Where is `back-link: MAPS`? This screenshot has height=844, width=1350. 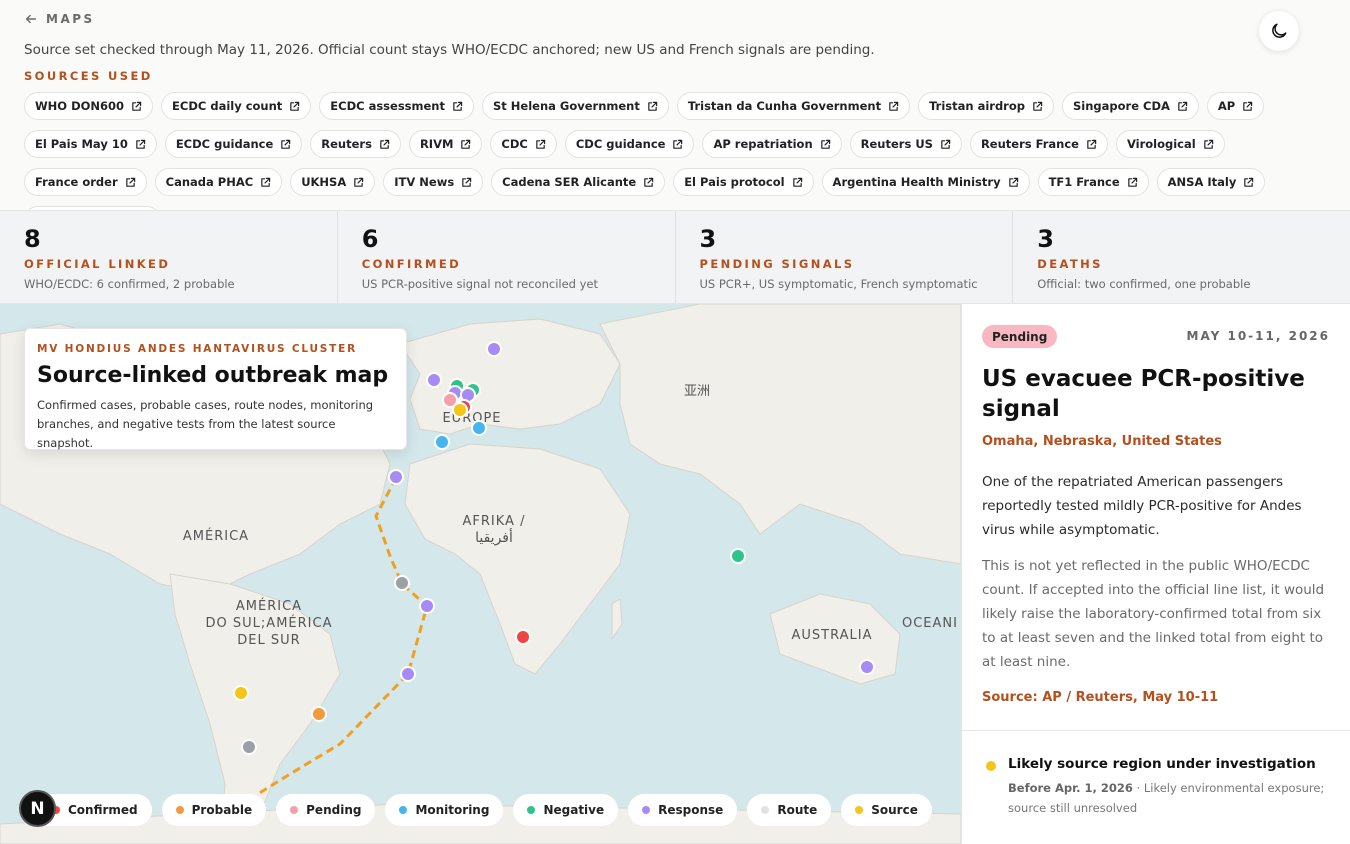
back-link: MAPS is located at coordinates (59, 19).